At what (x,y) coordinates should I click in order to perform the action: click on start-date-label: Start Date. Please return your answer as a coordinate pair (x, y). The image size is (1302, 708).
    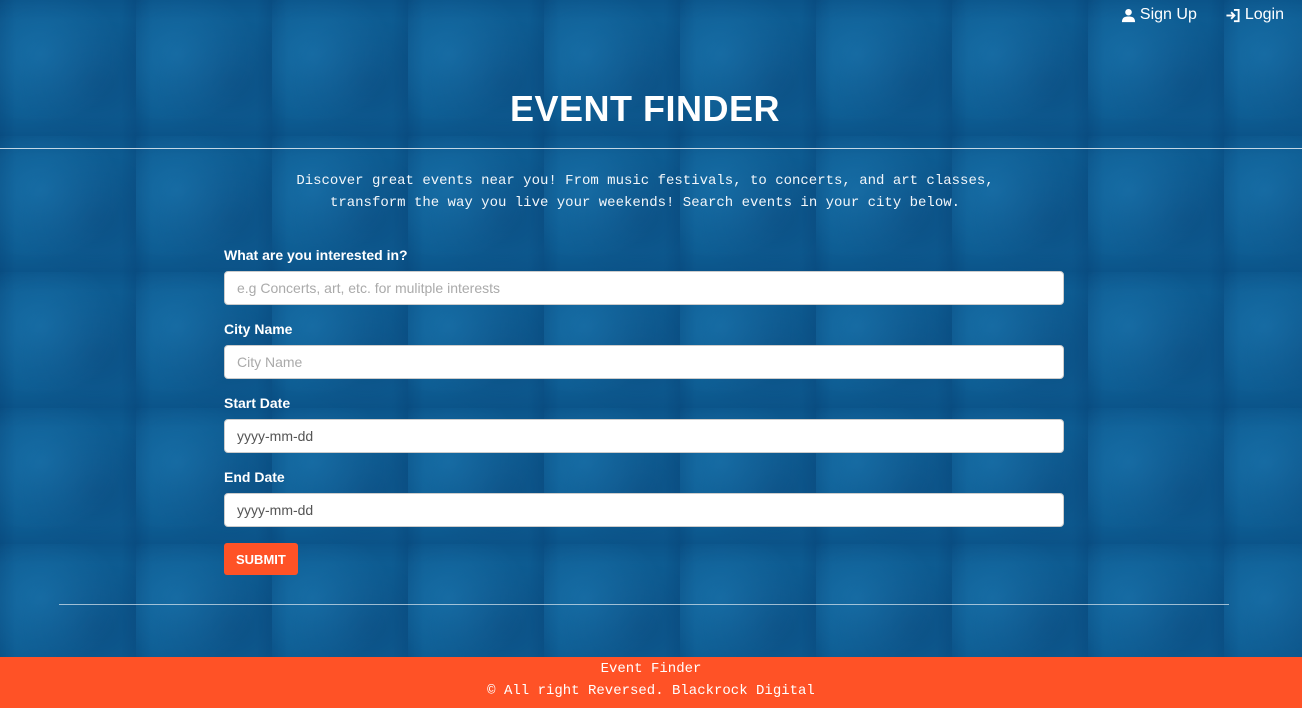
    Looking at the image, I should click on (257, 403).